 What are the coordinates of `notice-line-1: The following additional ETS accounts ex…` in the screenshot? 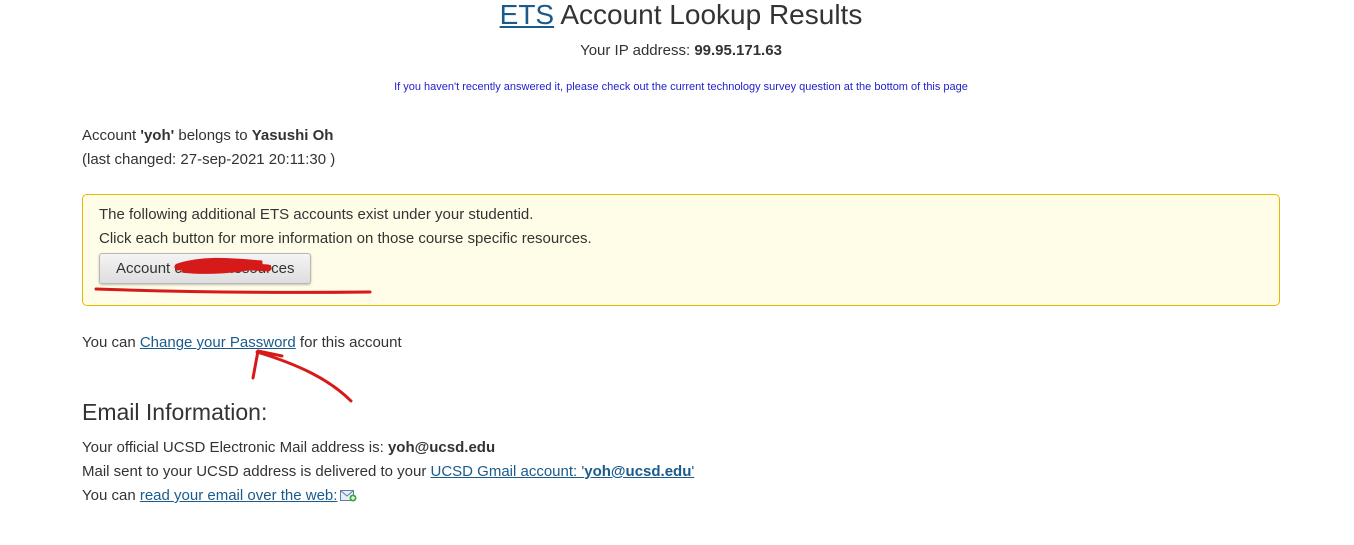 It's located at (316, 214).